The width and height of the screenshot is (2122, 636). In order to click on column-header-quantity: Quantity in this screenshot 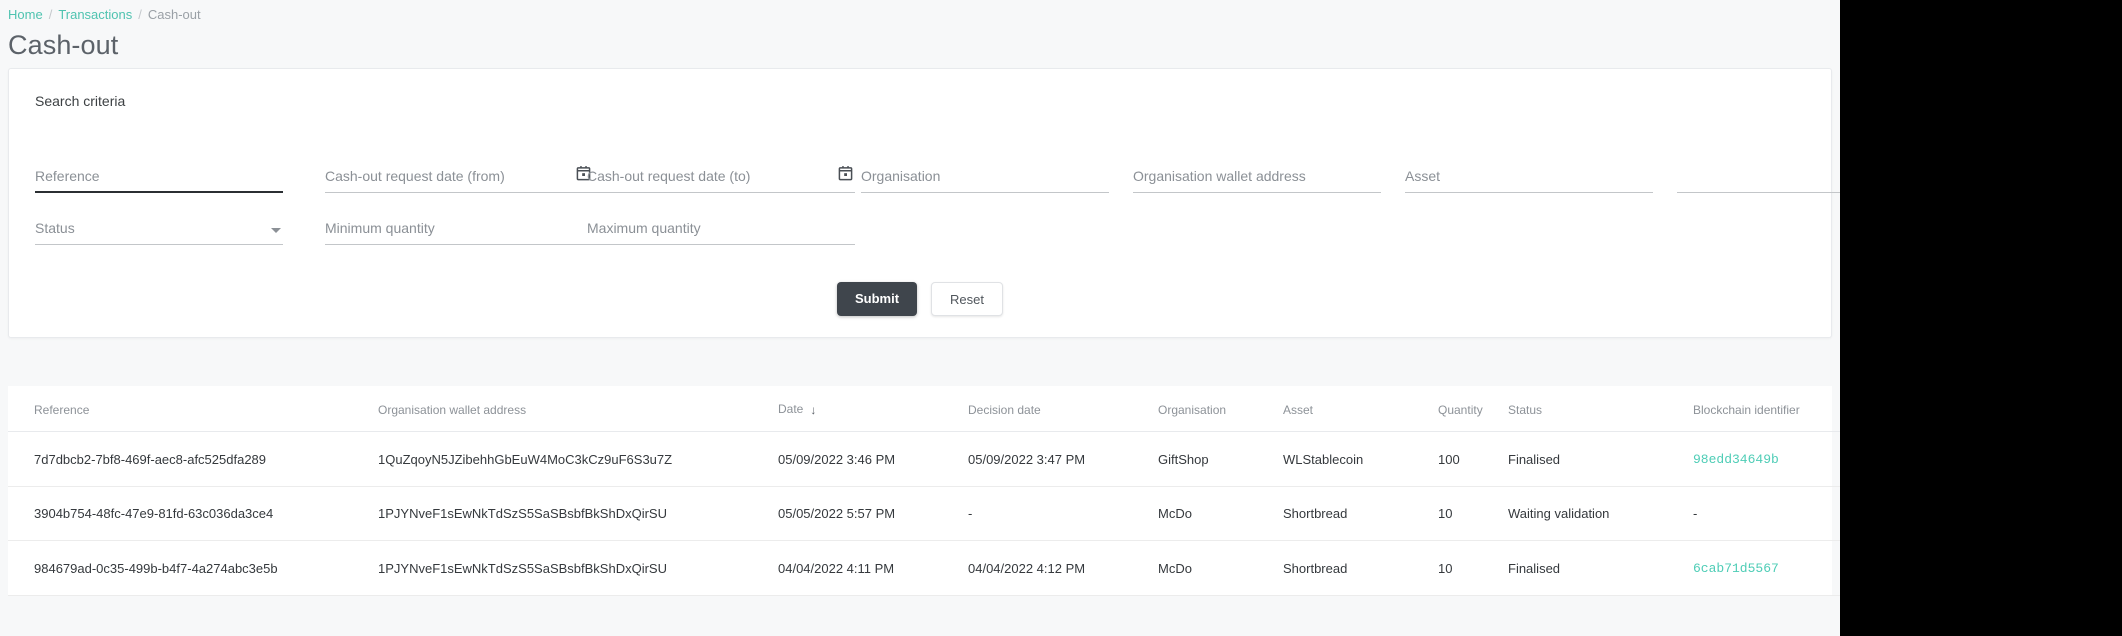, I will do `click(1473, 409)`.